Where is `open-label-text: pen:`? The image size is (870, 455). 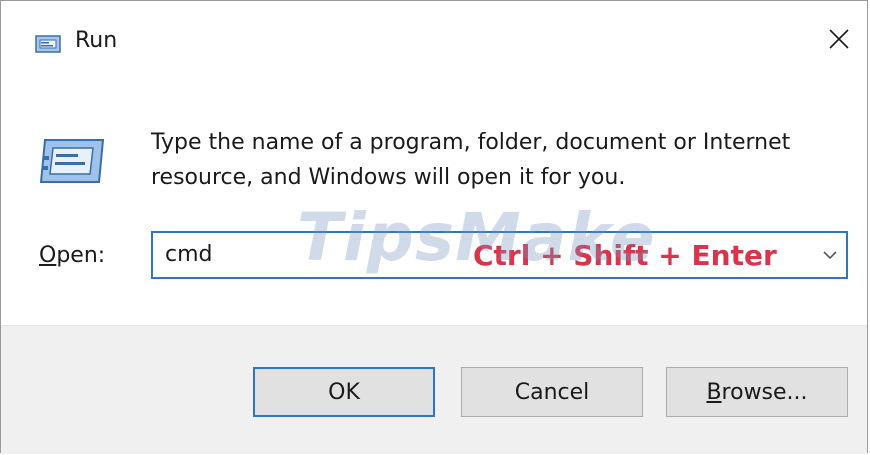 open-label-text: pen: is located at coordinates (81, 255).